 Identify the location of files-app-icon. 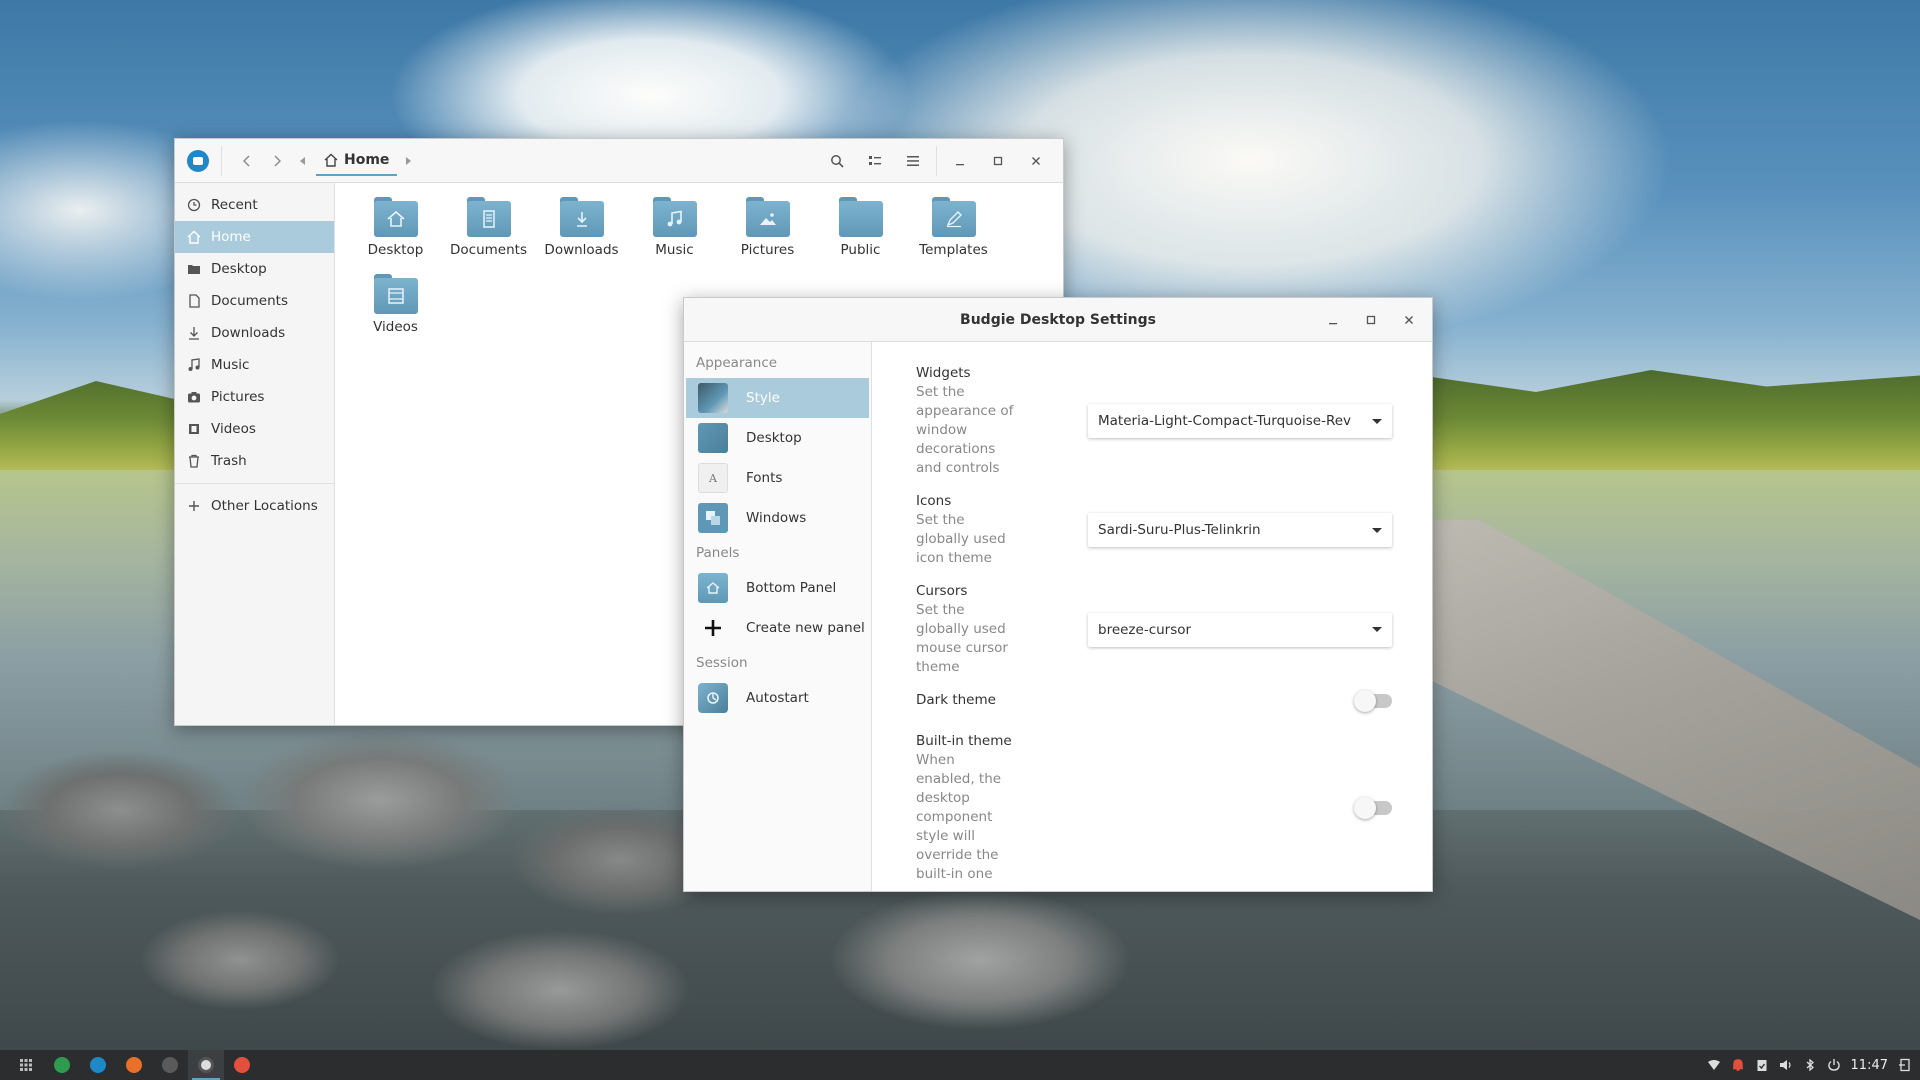
(198, 160).